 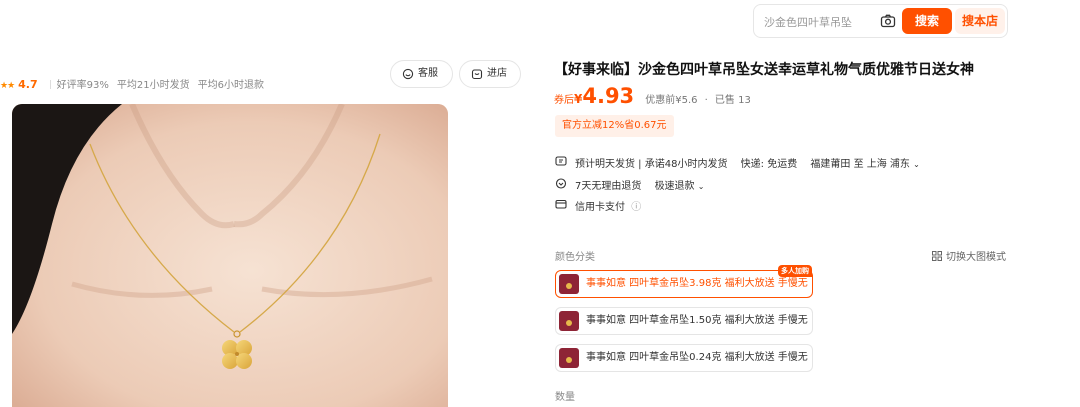 I want to click on ship-time: 预计明天发货 | 承诺48小时内发货, so click(x=651, y=164).